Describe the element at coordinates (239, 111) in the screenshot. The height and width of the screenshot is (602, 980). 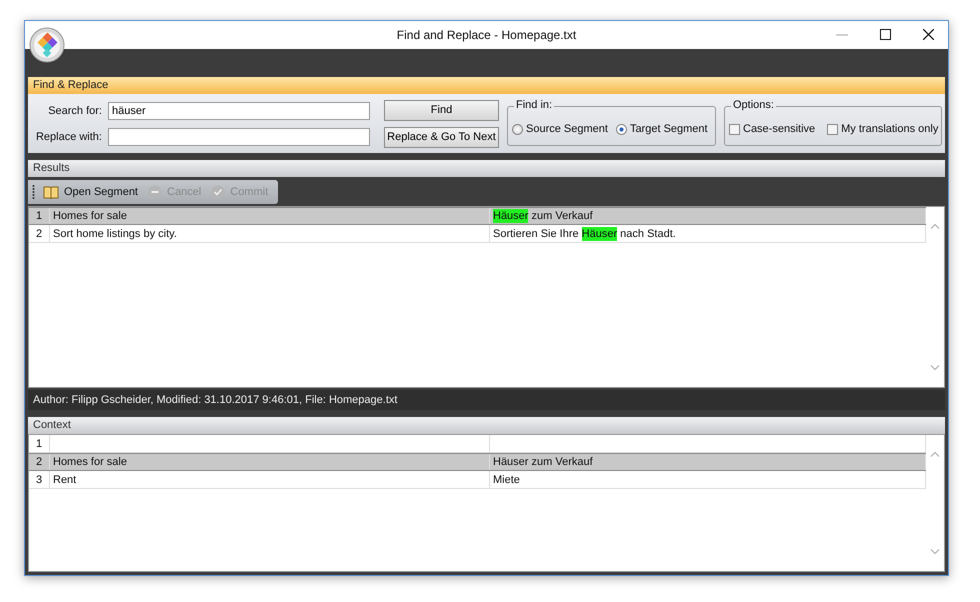
I see `search-field: häuser` at that location.